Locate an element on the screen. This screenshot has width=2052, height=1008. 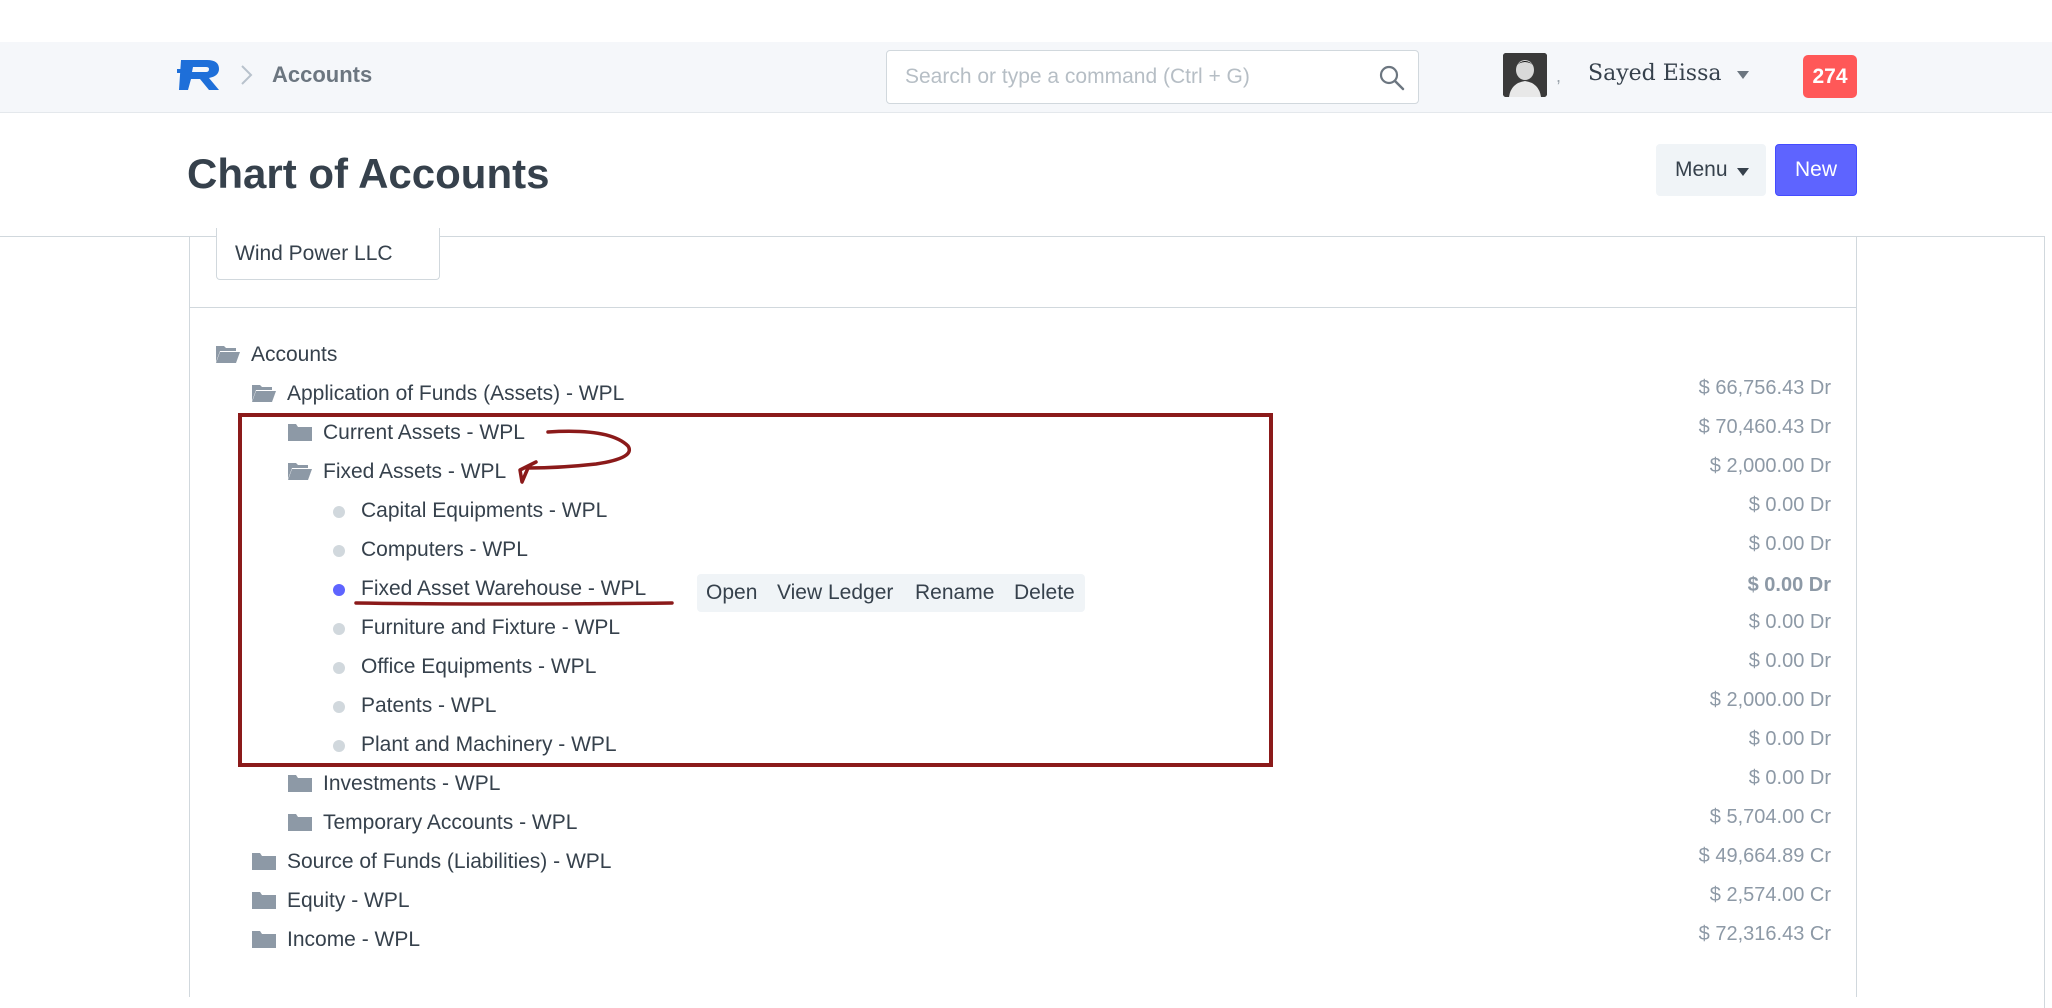
account-balance: $ 66,756.43 Dr is located at coordinates (1764, 388).